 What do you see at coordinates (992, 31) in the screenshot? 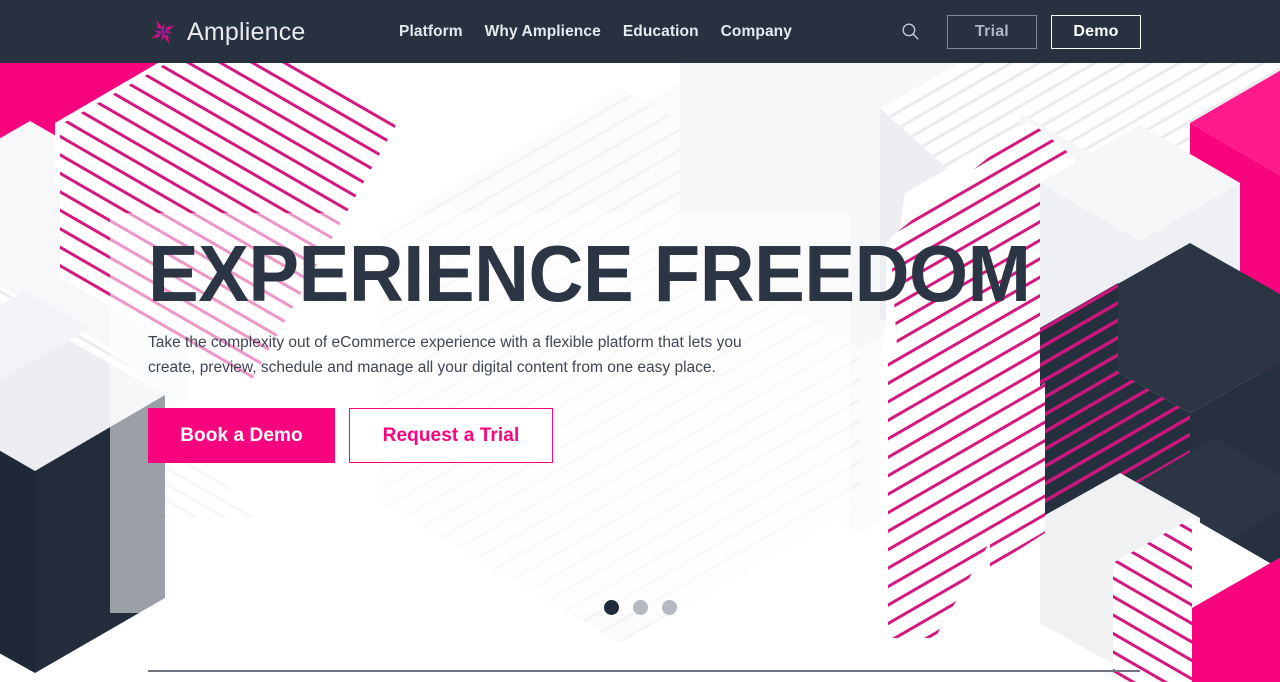
I see `trial-button: Trial` at bounding box center [992, 31].